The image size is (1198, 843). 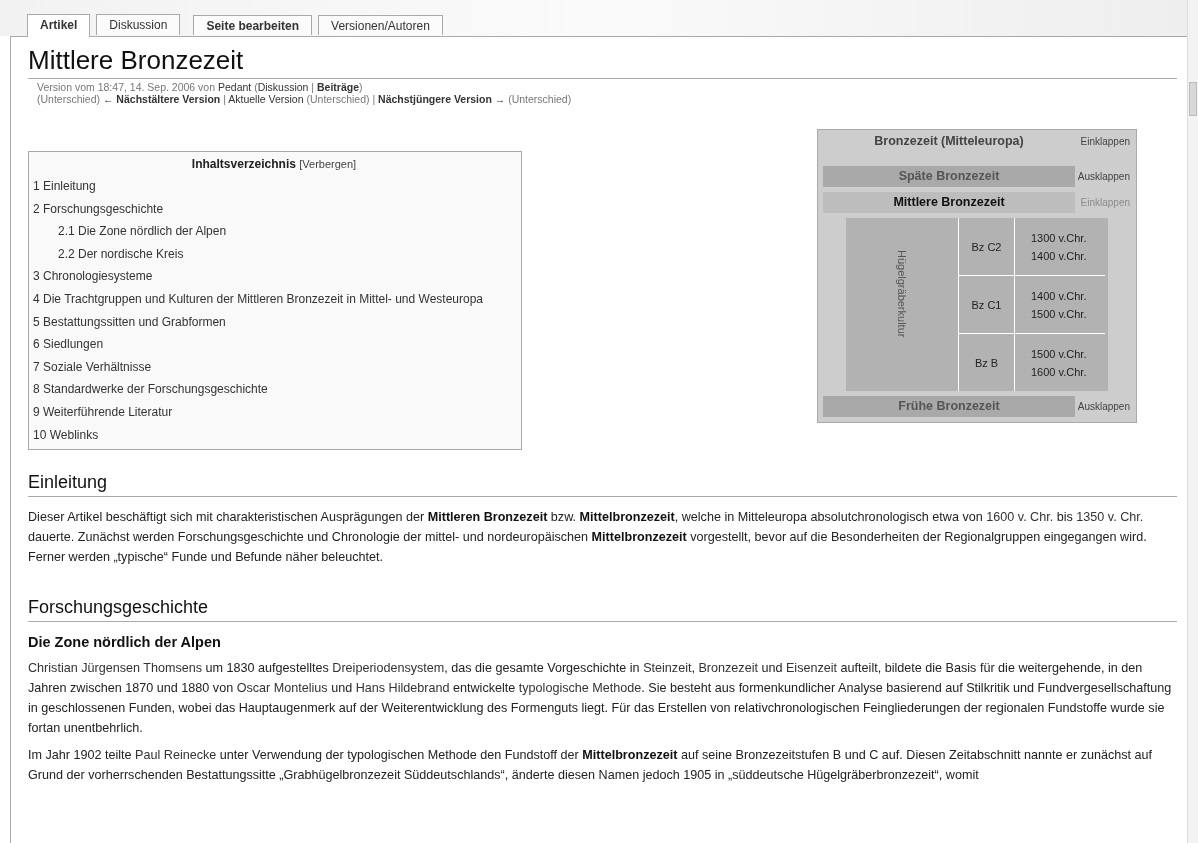 What do you see at coordinates (1110, 517) in the screenshot?
I see `link: 1350 v. Chr.` at bounding box center [1110, 517].